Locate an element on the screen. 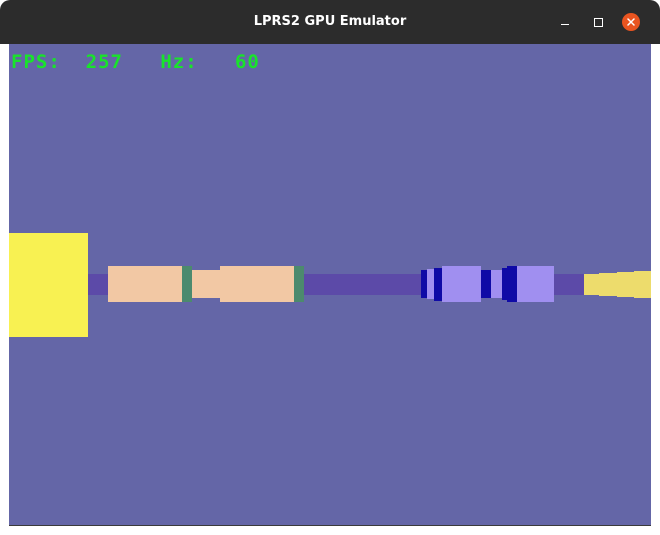 This screenshot has width=660, height=535. fps-value: 257 is located at coordinates (104, 62).